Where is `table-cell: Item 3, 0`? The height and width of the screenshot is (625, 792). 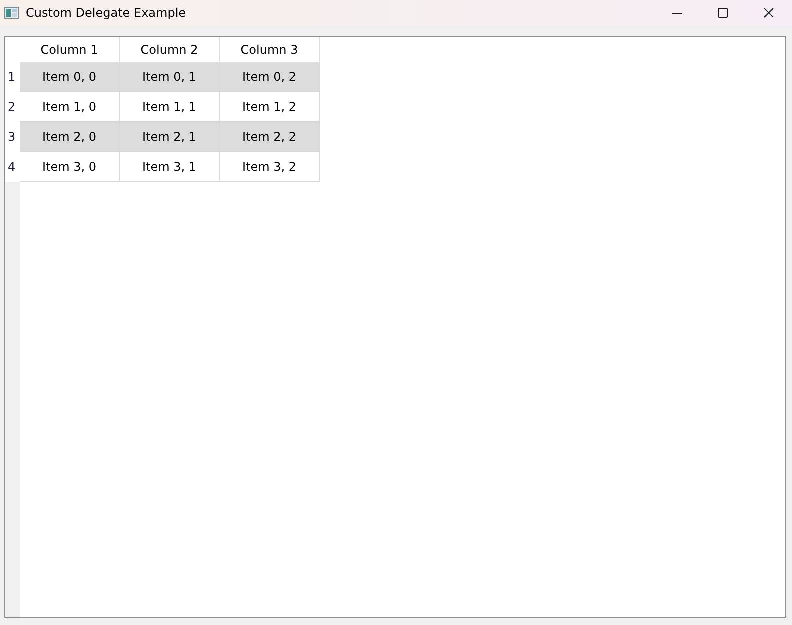 table-cell: Item 3, 0 is located at coordinates (70, 167).